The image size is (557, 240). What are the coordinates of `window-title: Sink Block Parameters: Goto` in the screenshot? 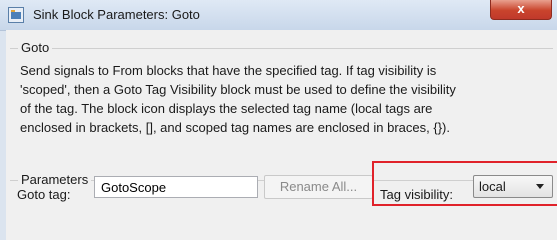 It's located at (116, 14).